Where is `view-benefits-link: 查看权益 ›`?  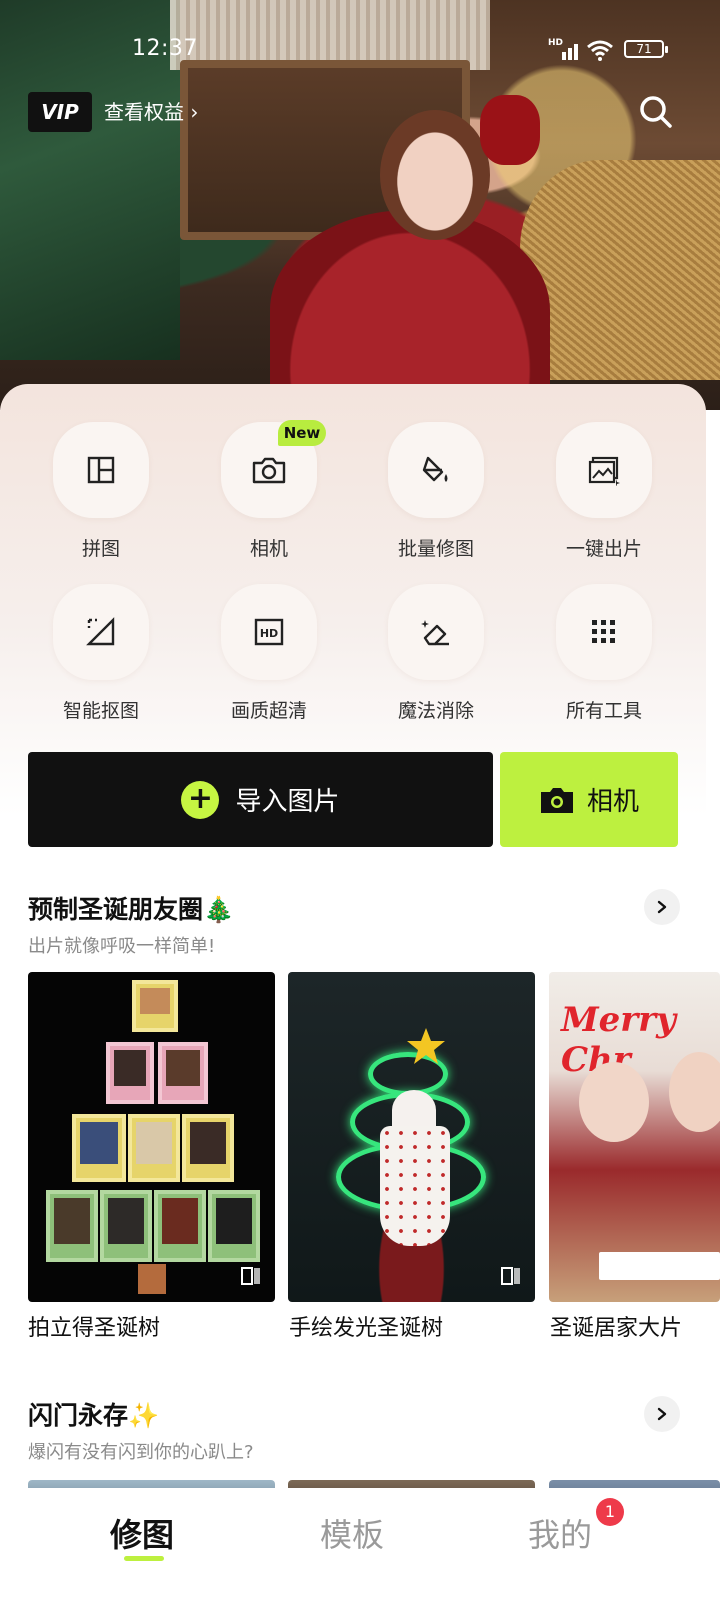 view-benefits-link: 查看权益 › is located at coordinates (151, 112).